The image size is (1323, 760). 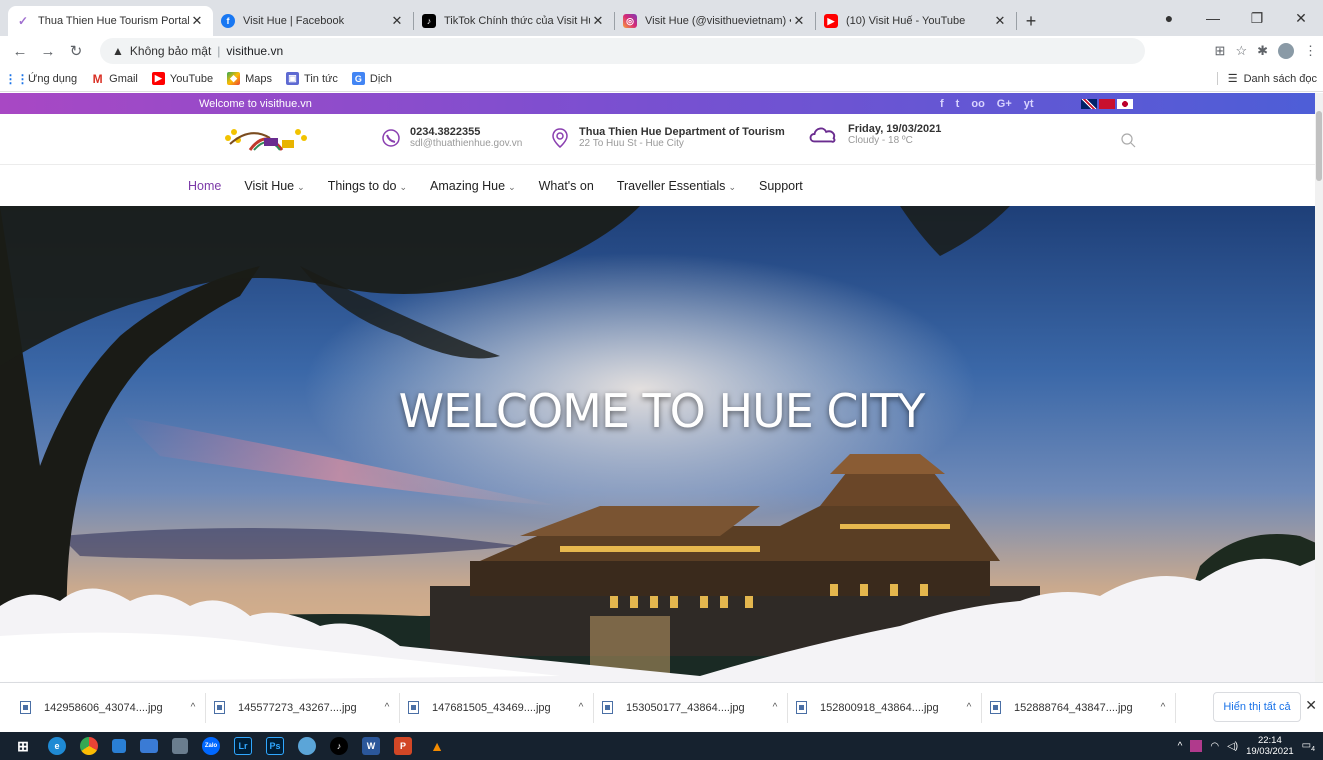 What do you see at coordinates (211, 746) in the screenshot?
I see `zalo-icon: Zalo` at bounding box center [211, 746].